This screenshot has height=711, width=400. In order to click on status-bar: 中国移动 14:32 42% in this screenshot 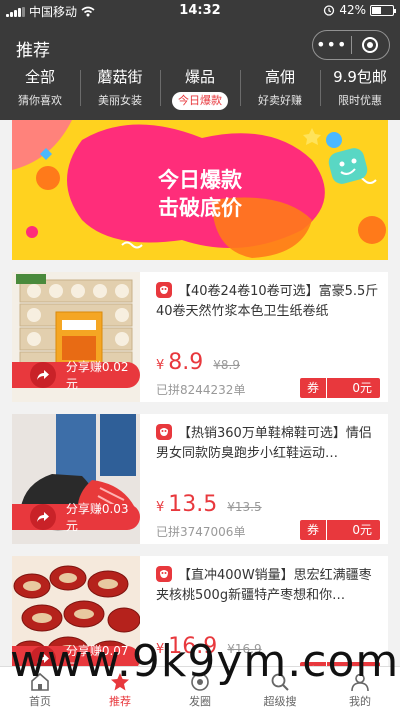, I will do `click(200, 11)`.